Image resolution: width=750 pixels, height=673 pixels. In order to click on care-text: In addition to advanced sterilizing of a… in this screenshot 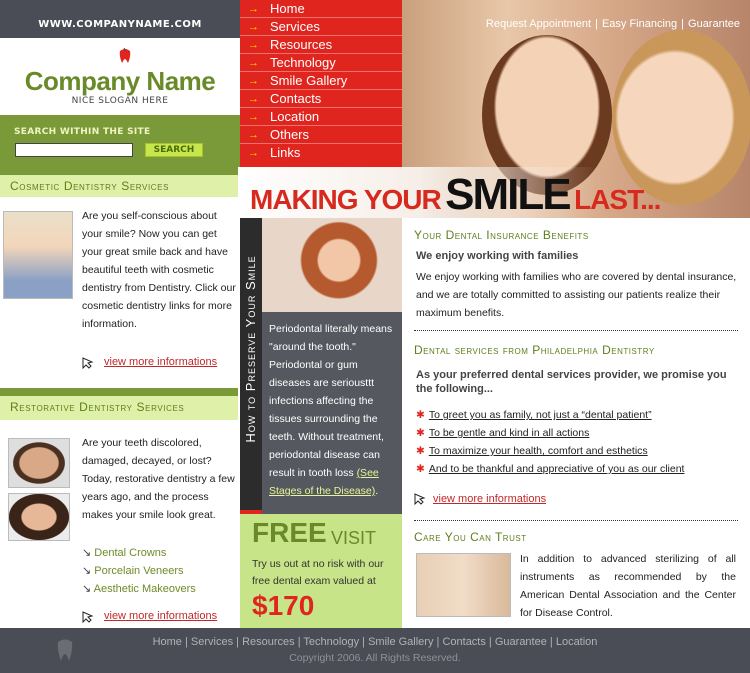, I will do `click(628, 586)`.